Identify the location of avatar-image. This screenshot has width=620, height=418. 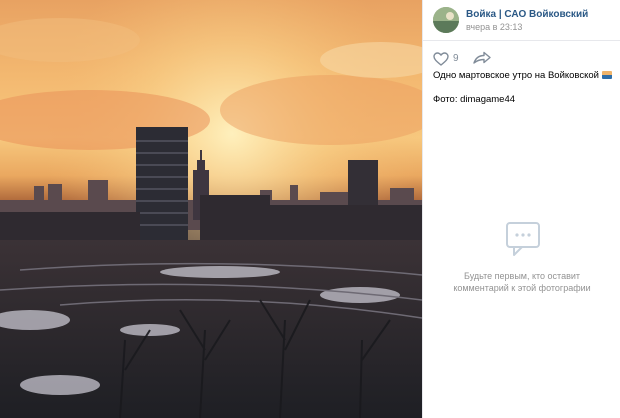
(446, 20).